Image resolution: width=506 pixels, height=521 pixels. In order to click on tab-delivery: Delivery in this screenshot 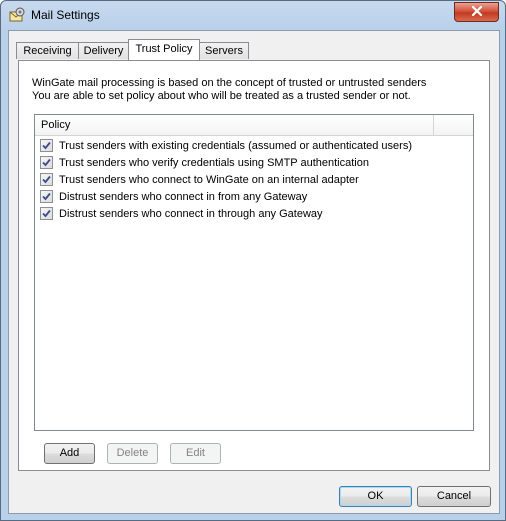, I will do `click(103, 50)`.